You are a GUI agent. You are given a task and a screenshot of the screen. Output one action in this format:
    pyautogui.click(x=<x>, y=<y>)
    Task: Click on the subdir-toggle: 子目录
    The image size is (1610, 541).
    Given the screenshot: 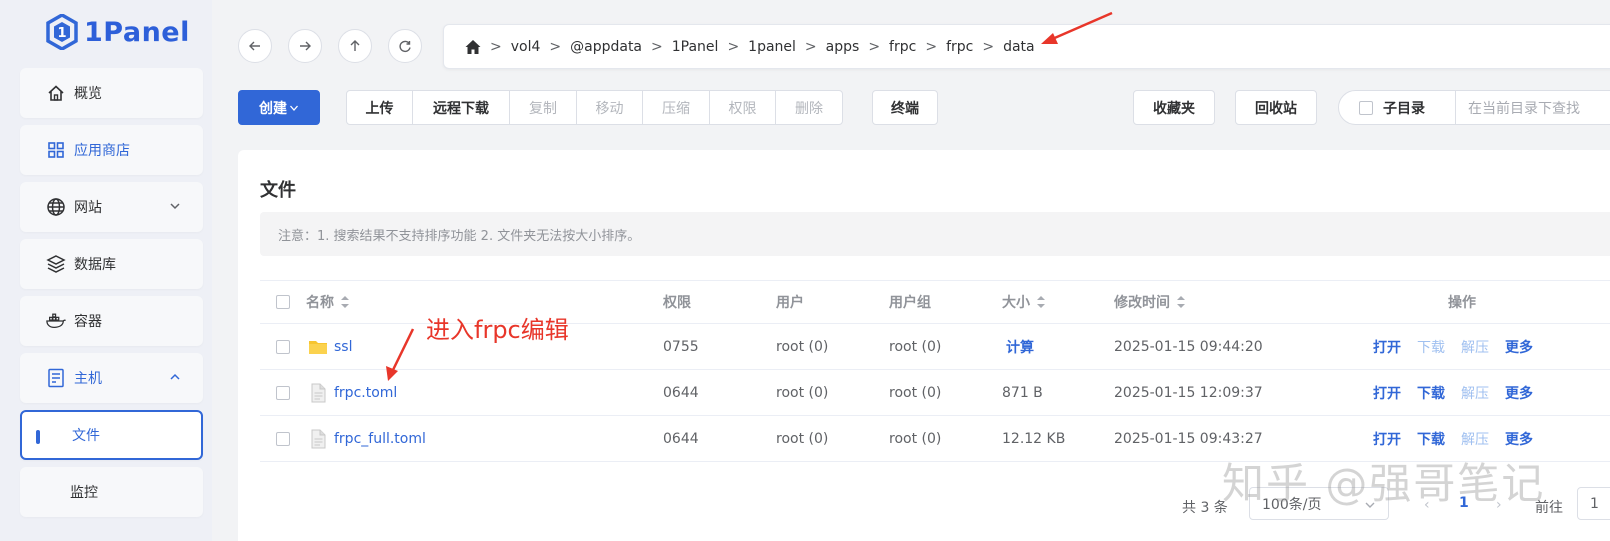 What is the action you would take?
    pyautogui.click(x=1397, y=107)
    